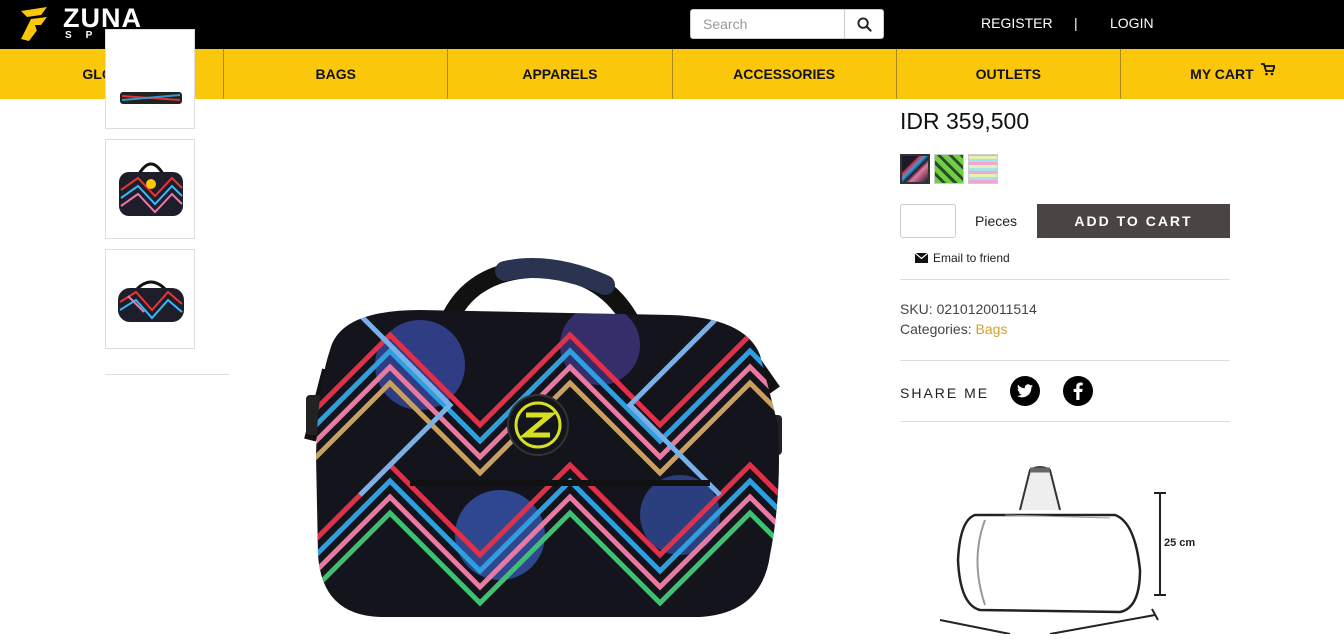 The height and width of the screenshot is (639, 1344). Describe the element at coordinates (915, 169) in the screenshot. I see `swatch-multicolor-dark` at that location.